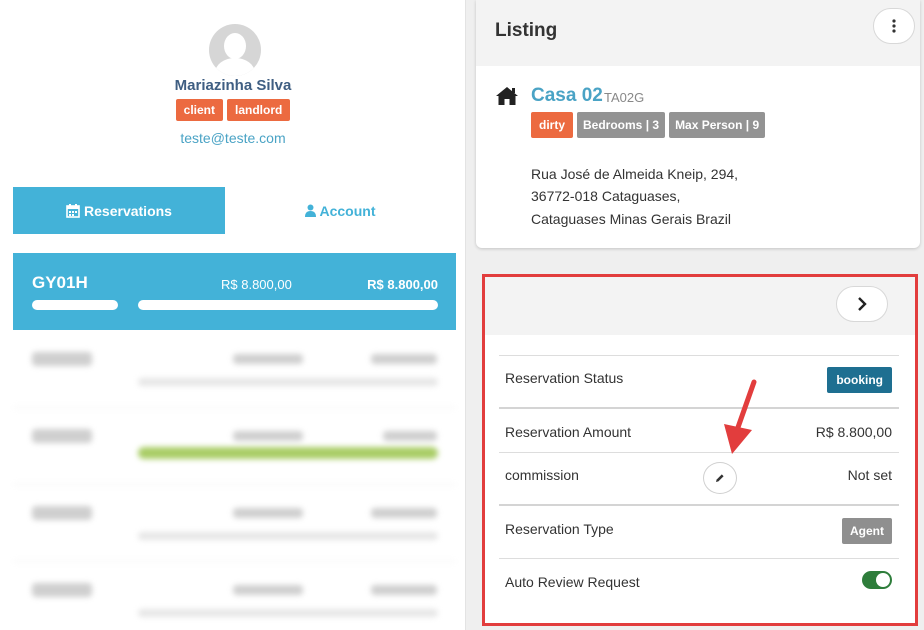 The image size is (924, 630). What do you see at coordinates (883, 580) in the screenshot?
I see `toggle-knob` at bounding box center [883, 580].